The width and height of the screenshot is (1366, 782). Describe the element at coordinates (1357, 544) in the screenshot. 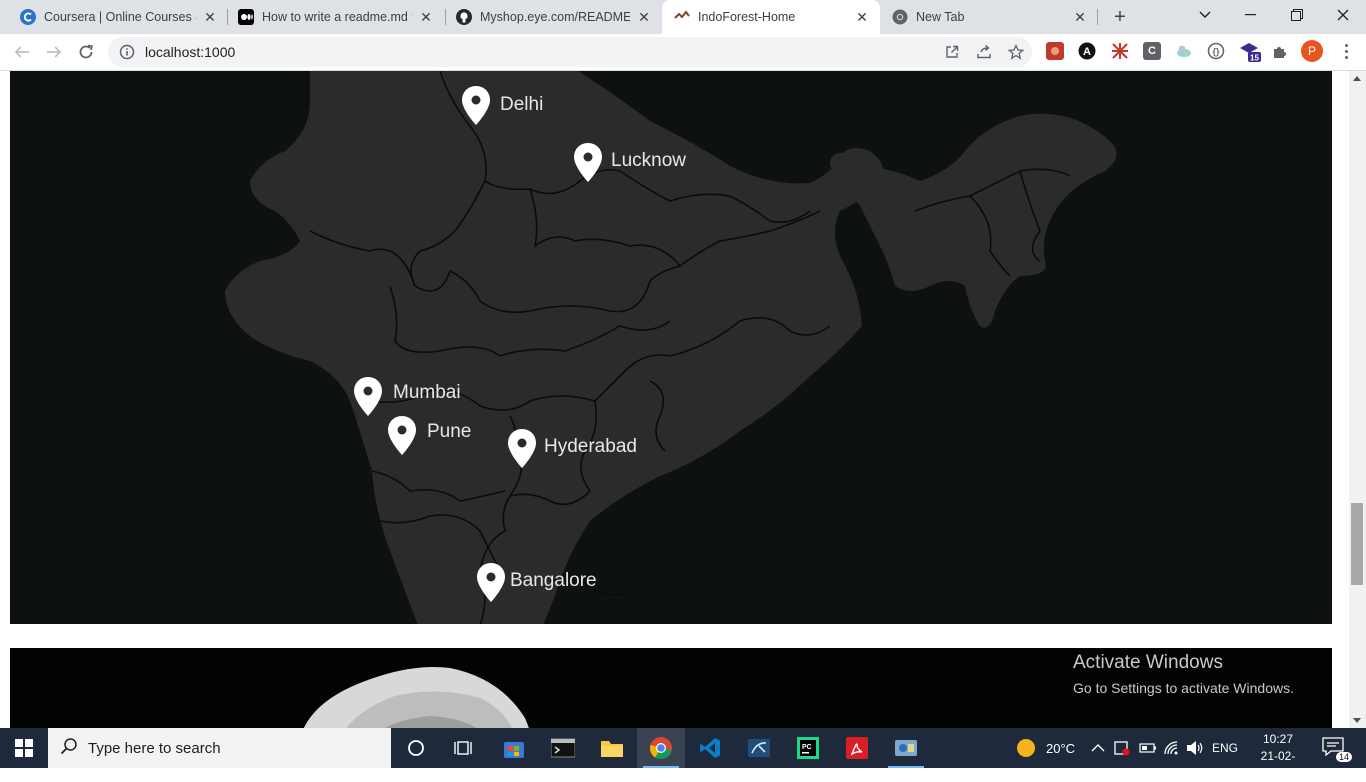

I see `scrollbar-thumb` at that location.